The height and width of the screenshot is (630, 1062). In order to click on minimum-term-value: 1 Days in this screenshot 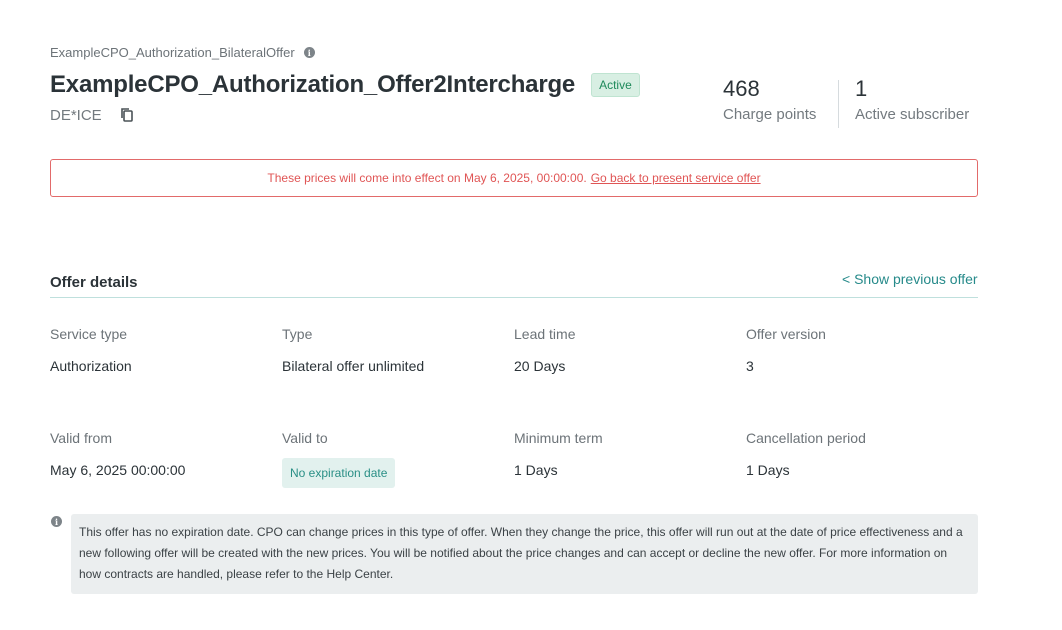, I will do `click(536, 470)`.